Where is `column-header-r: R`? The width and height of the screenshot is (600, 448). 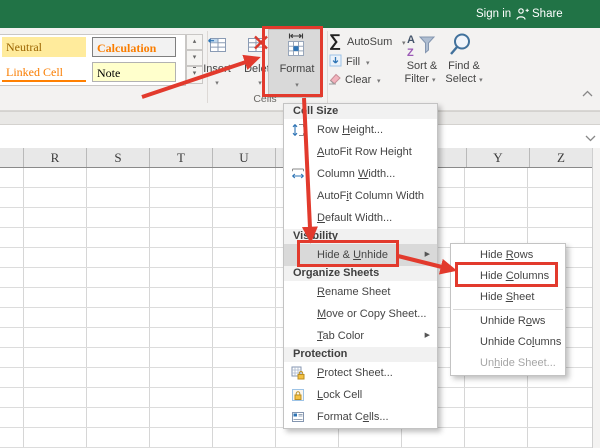 column-header-r: R is located at coordinates (54, 157).